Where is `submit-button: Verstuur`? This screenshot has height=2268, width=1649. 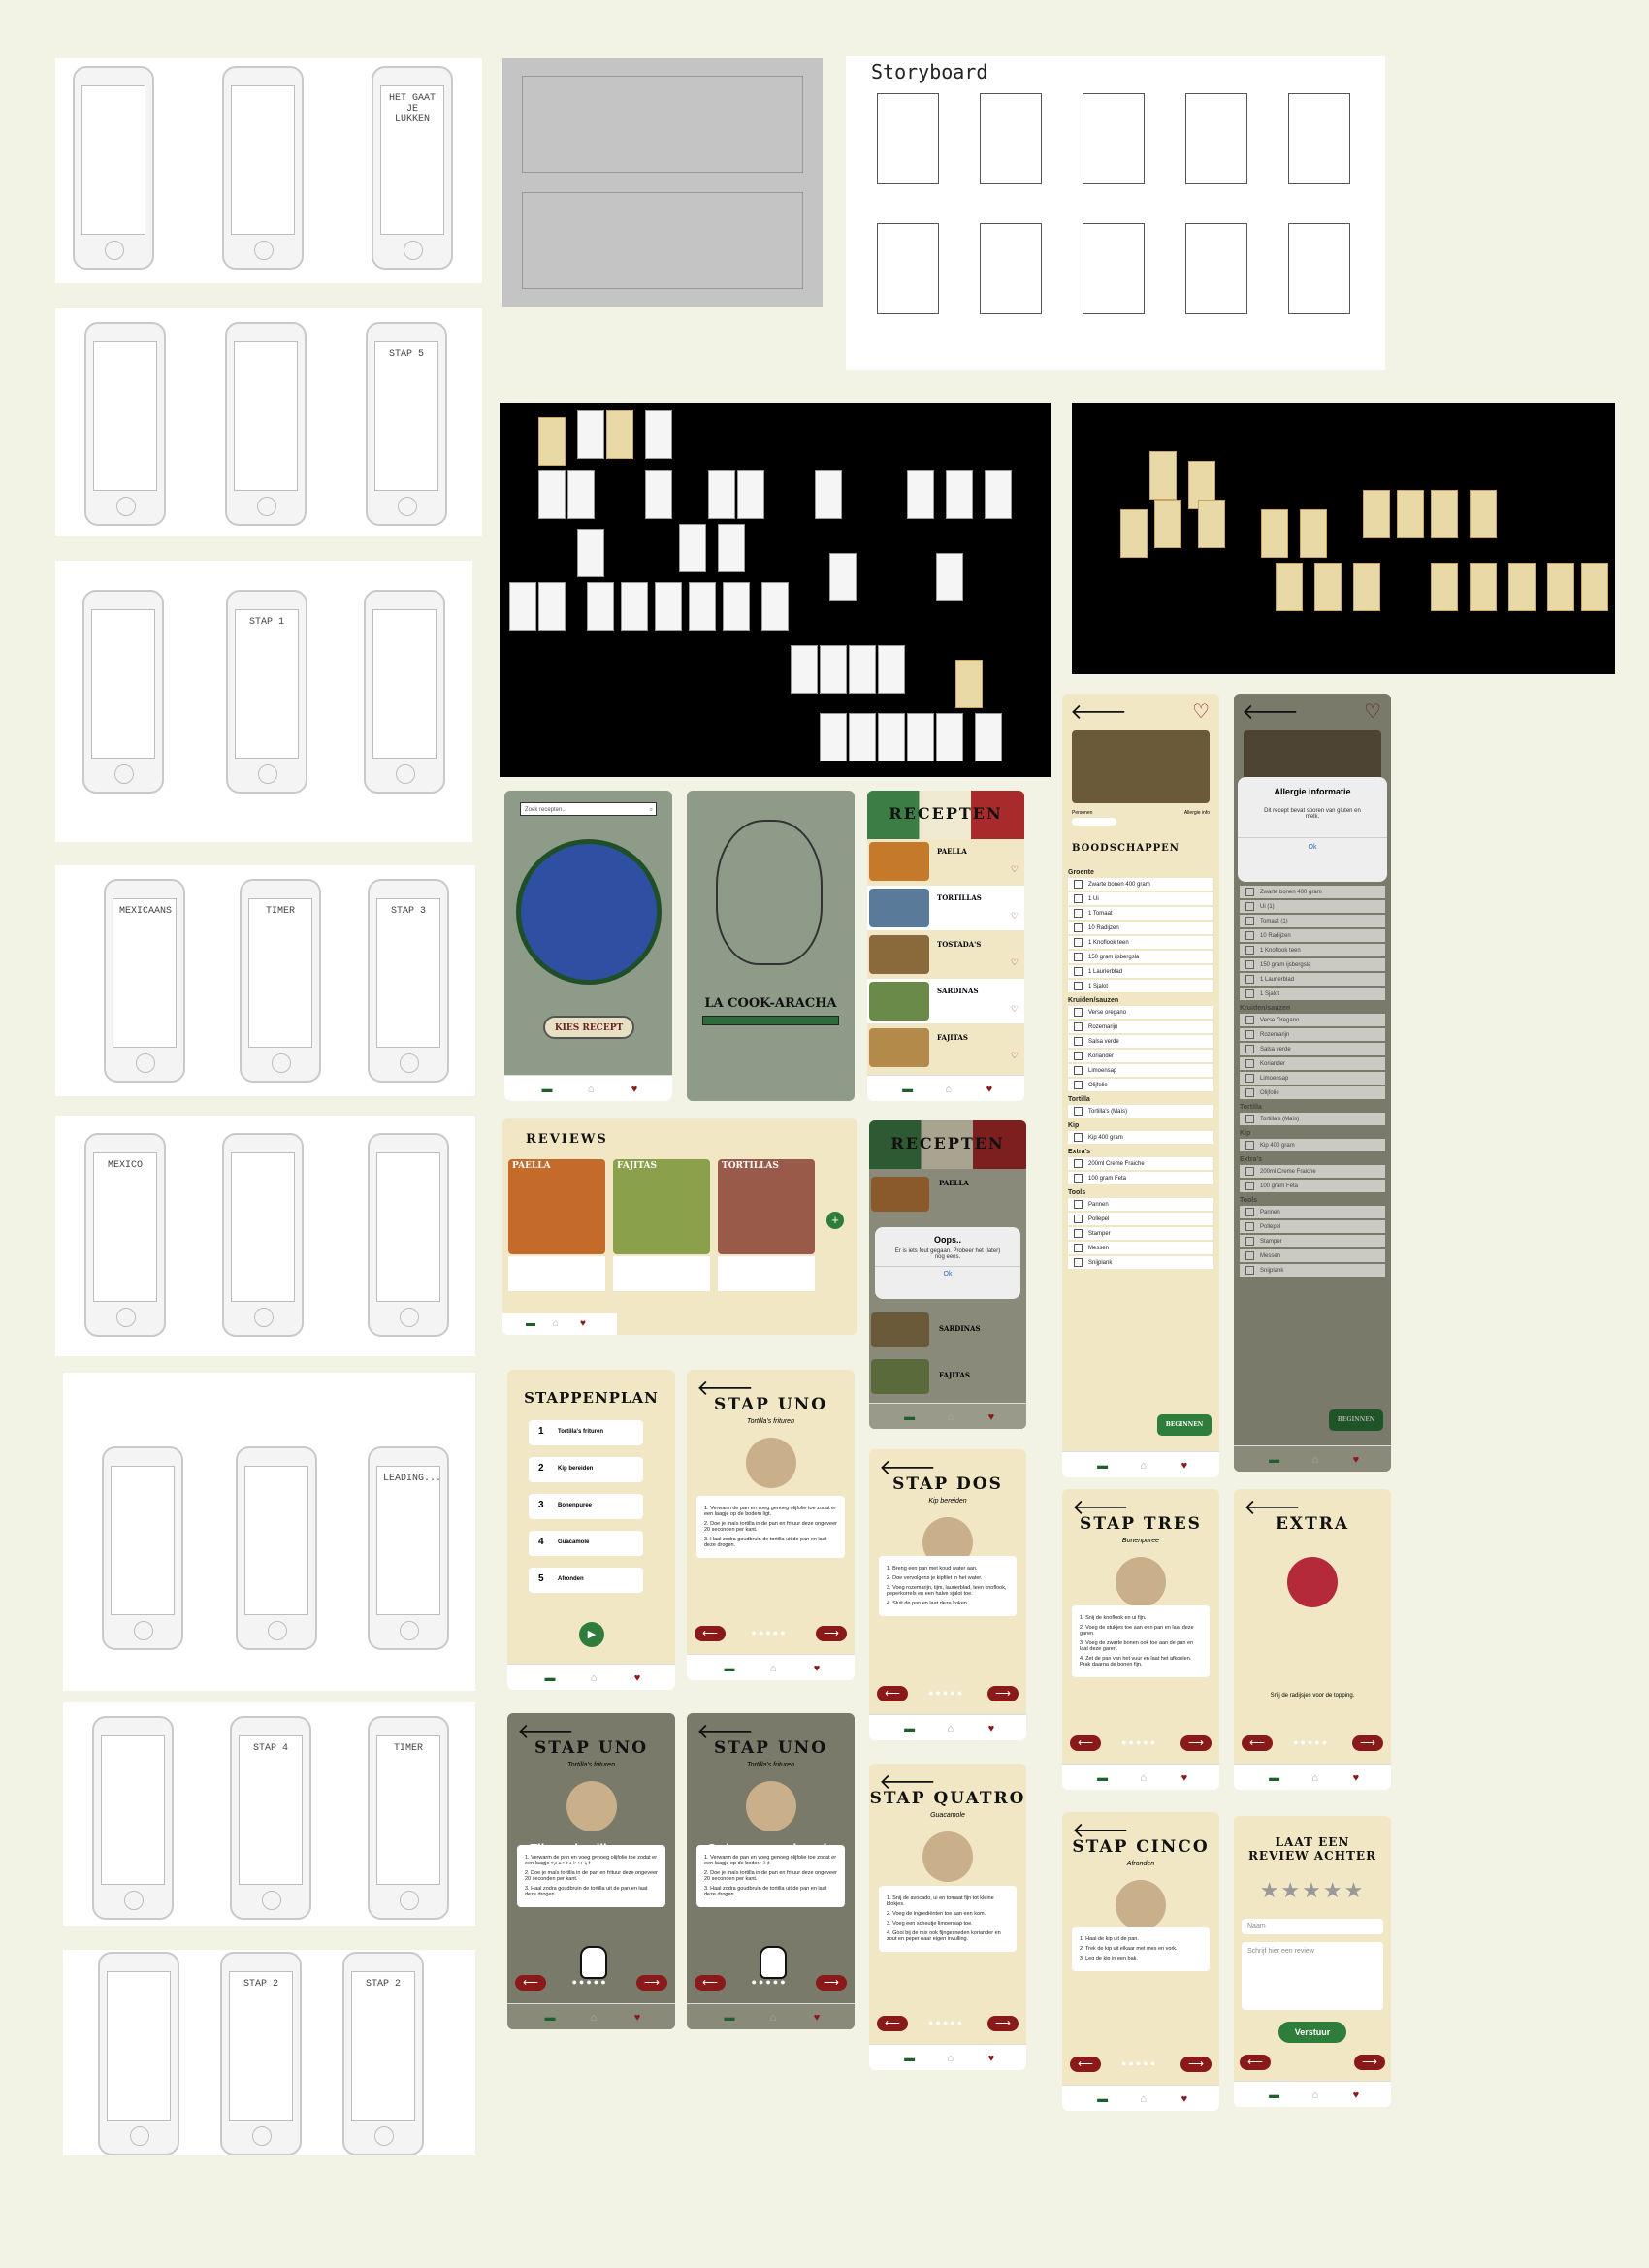 submit-button: Verstuur is located at coordinates (1312, 2032).